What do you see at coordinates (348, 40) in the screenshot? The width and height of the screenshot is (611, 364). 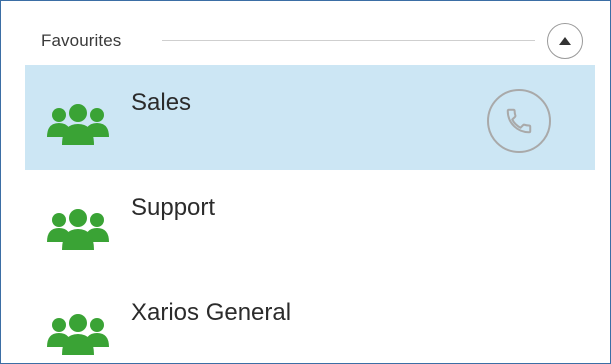 I see `section-divider` at bounding box center [348, 40].